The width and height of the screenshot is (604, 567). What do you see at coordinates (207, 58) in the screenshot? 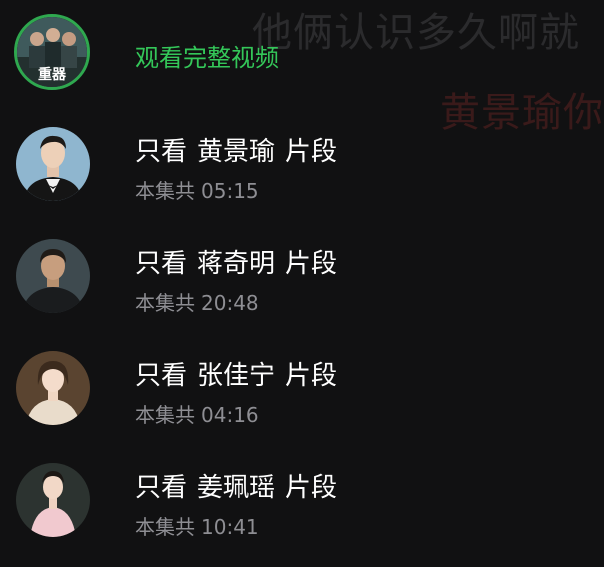
I see `watch-full-video-label: 观看完整视频` at bounding box center [207, 58].